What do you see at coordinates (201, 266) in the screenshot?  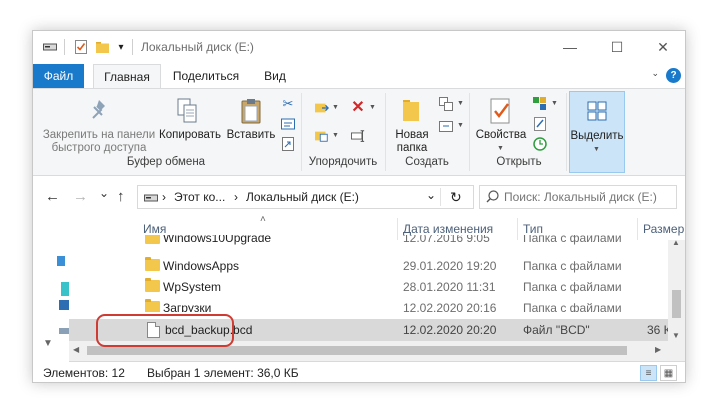 I see `file-name: WindowsApps` at bounding box center [201, 266].